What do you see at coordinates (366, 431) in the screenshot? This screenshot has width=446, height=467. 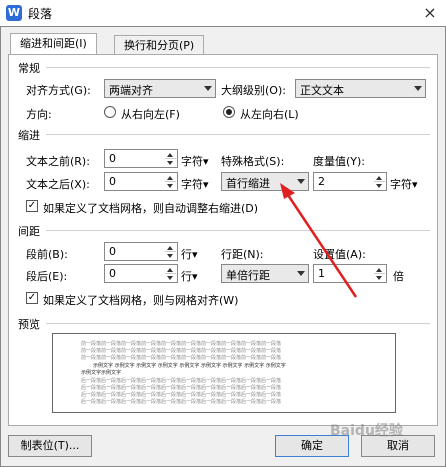 I see `watermark: Baidu经验` at bounding box center [366, 431].